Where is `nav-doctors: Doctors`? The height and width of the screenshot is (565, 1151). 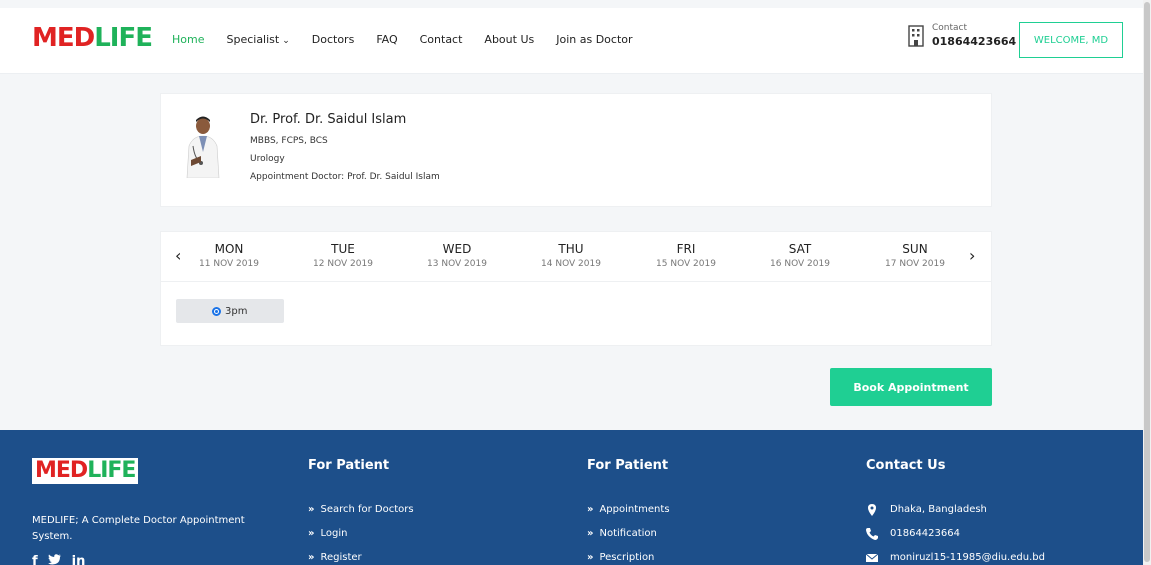
nav-doctors: Doctors is located at coordinates (333, 40).